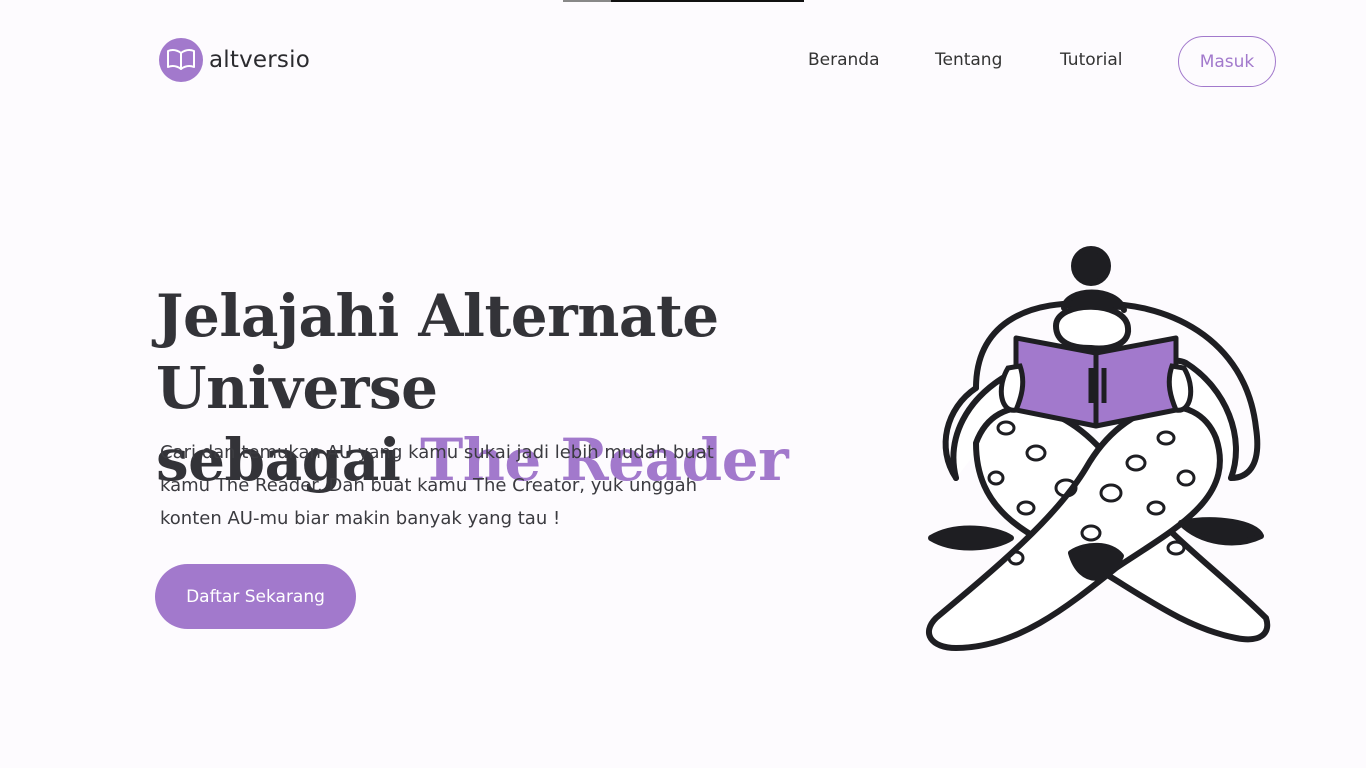  Describe the element at coordinates (820, 764) in the screenshot. I see `next-section-heading-peek` at that location.